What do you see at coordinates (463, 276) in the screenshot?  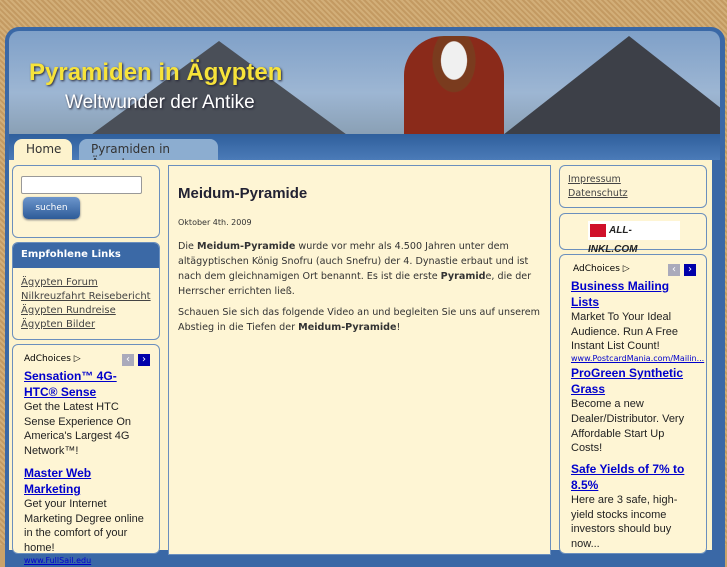 I see `bold-text: Pyramid` at bounding box center [463, 276].